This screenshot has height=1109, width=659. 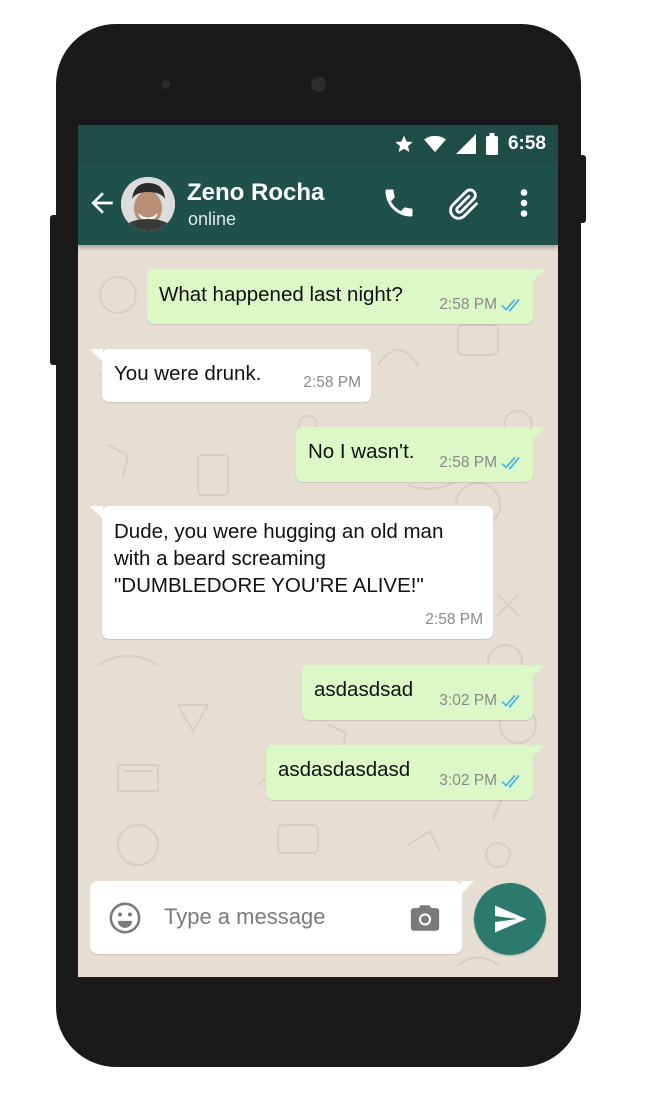 I want to click on message-outgoing: asdasdasdasd 3:02 PM, so click(x=405, y=772).